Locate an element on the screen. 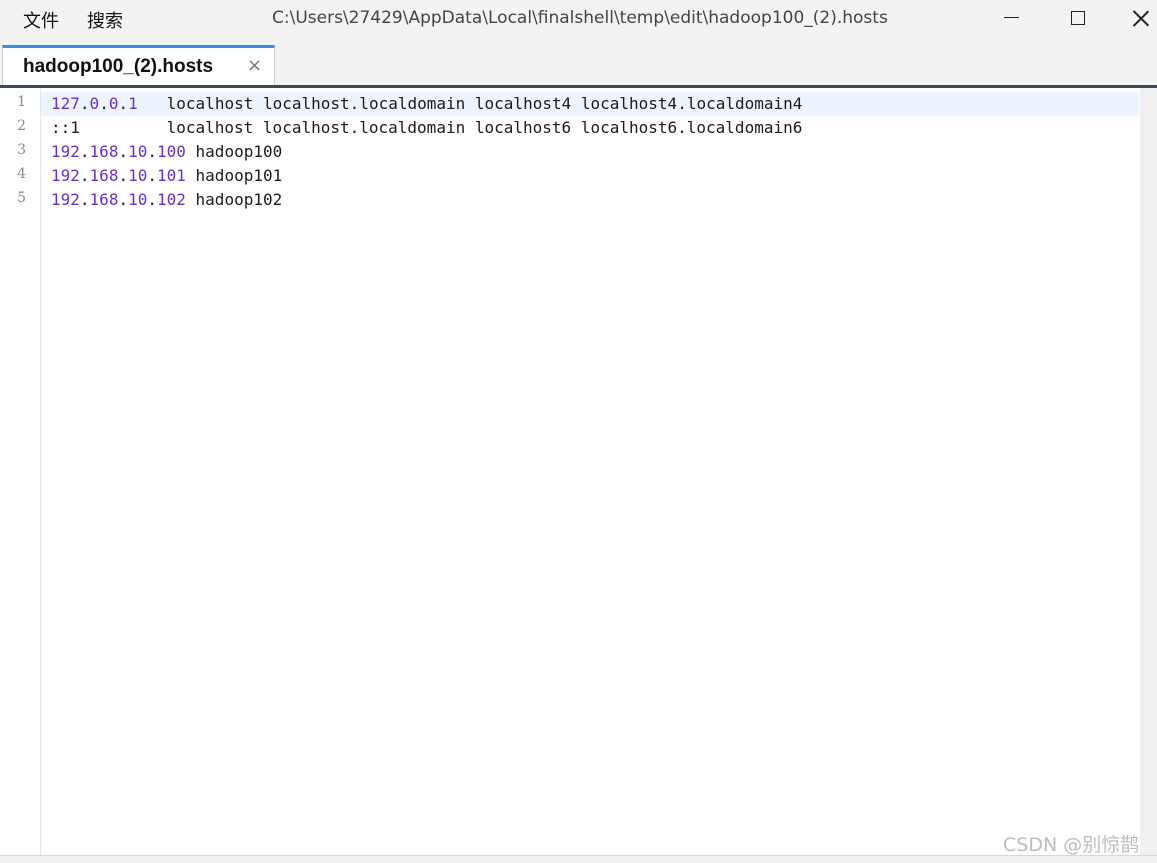 The width and height of the screenshot is (1157, 863). menu-search: 搜索 is located at coordinates (105, 20).